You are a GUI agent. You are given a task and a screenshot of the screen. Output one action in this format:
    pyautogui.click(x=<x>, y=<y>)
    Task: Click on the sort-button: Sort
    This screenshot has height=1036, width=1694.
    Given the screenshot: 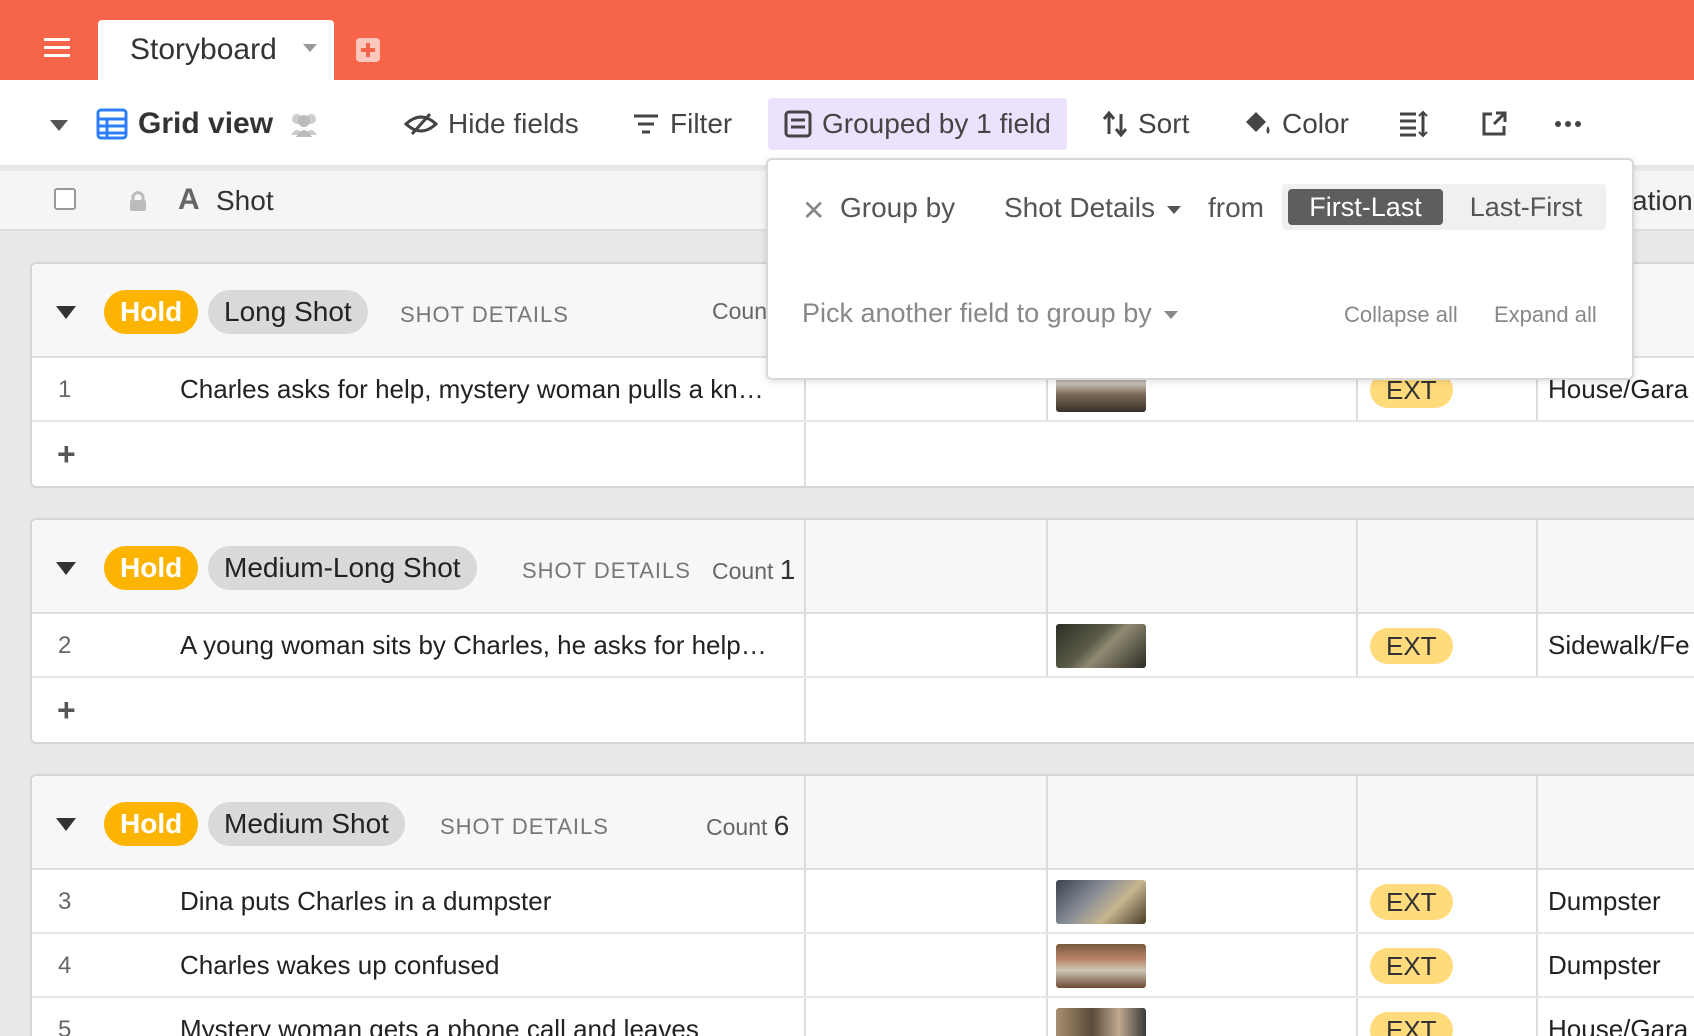 What is the action you would take?
    pyautogui.click(x=1145, y=124)
    